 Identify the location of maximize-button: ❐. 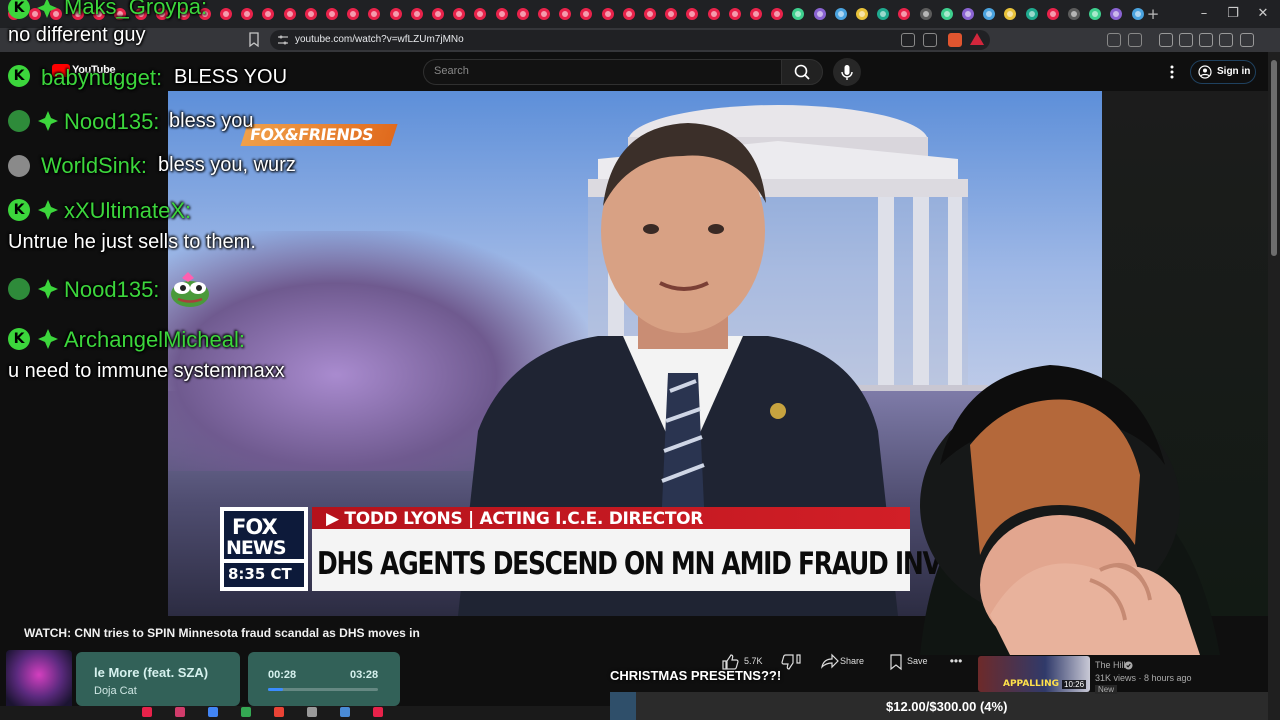
(1233, 14).